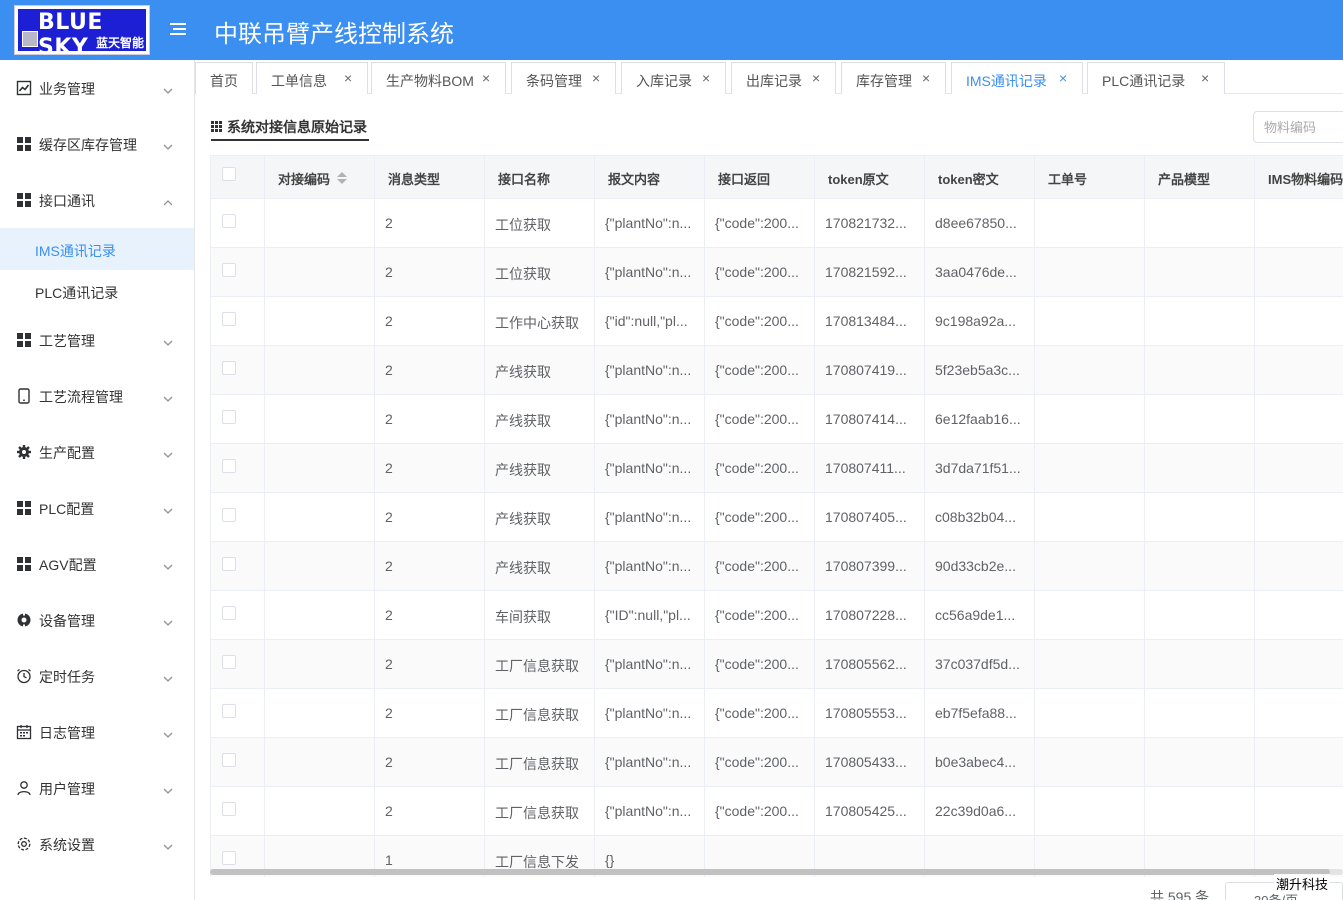 The image size is (1343, 900). I want to click on table-cell: 2, so click(430, 370).